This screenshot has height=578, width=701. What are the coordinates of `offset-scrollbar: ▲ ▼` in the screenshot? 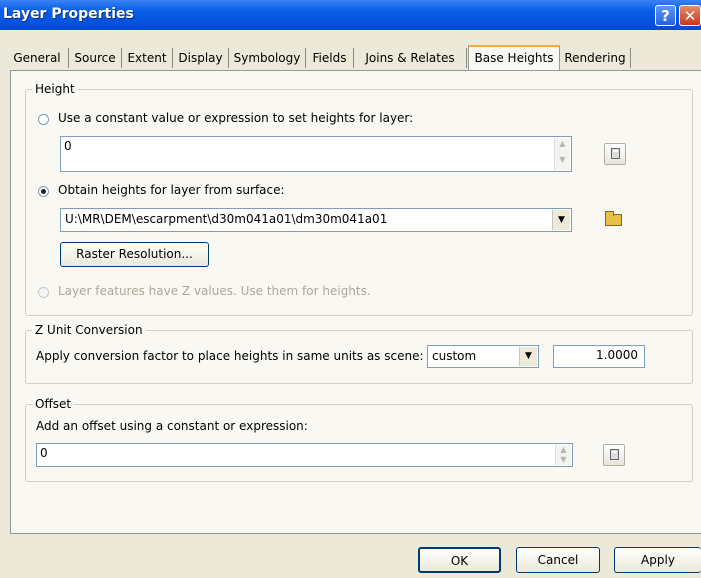 It's located at (563, 455).